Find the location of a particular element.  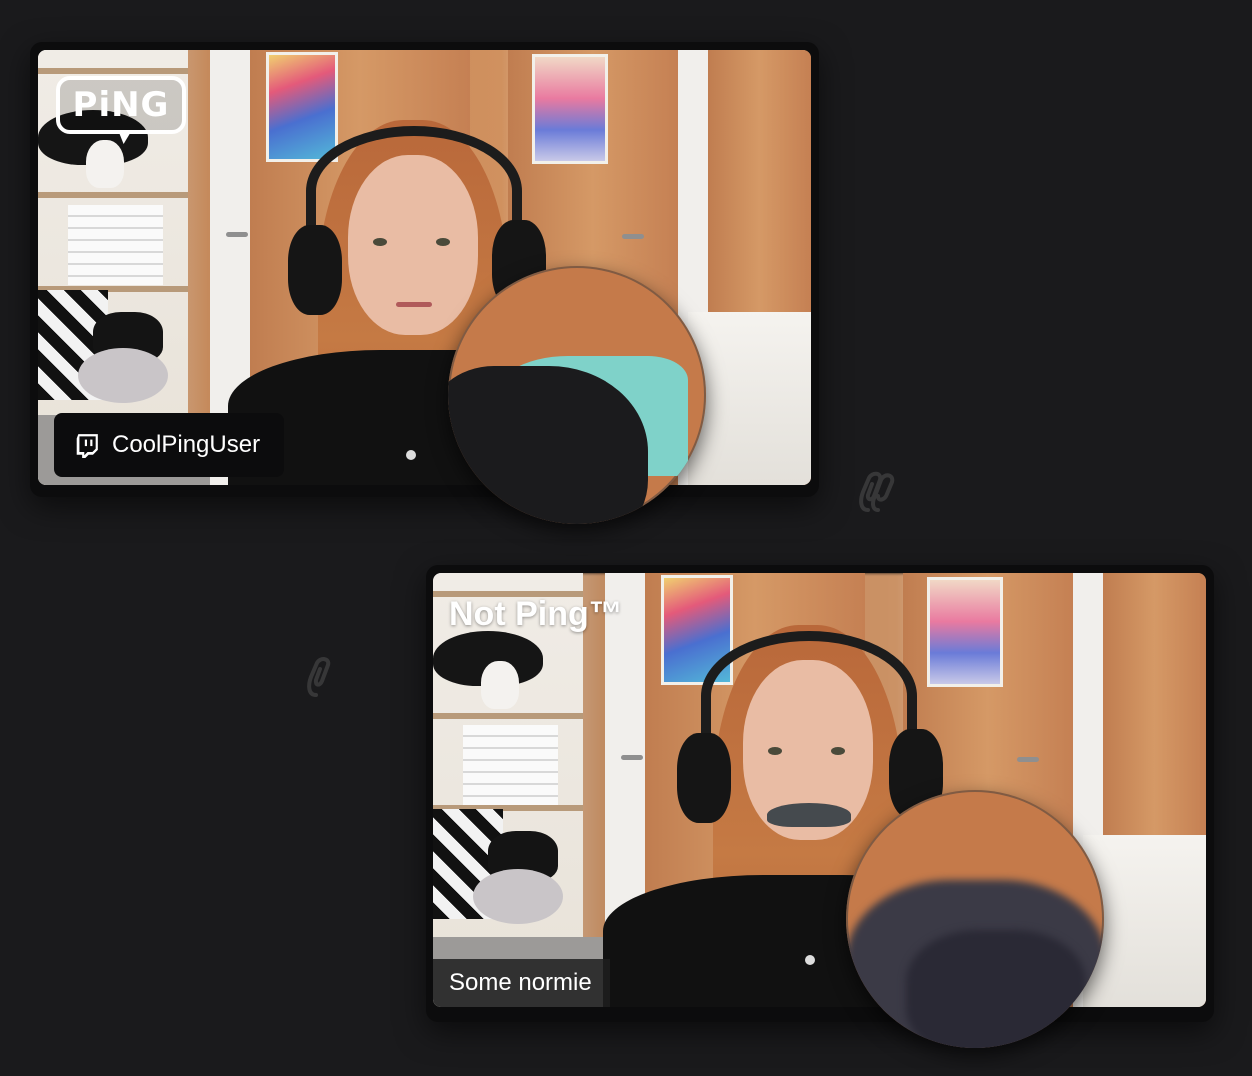

username-tag: CoolPingUser is located at coordinates (169, 445).